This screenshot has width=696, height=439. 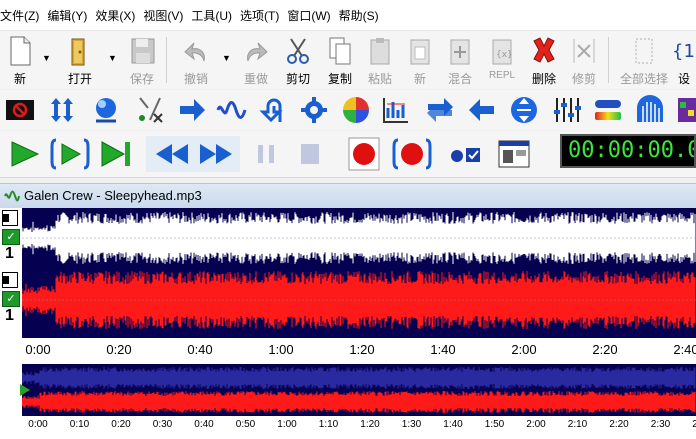 I want to click on ruler-label: 0:50, so click(x=245, y=424).